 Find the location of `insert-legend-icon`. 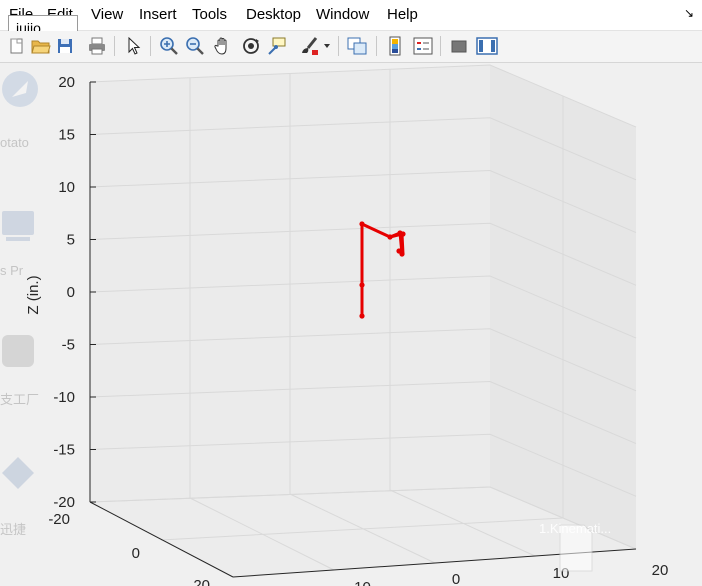

insert-legend-icon is located at coordinates (423, 46).